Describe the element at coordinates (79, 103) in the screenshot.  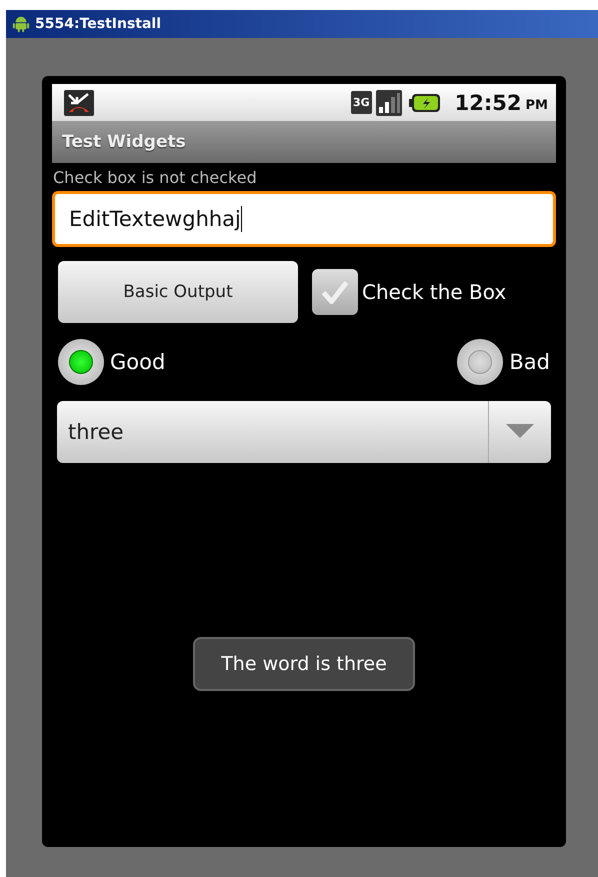
I see `missed-call-icon` at that location.